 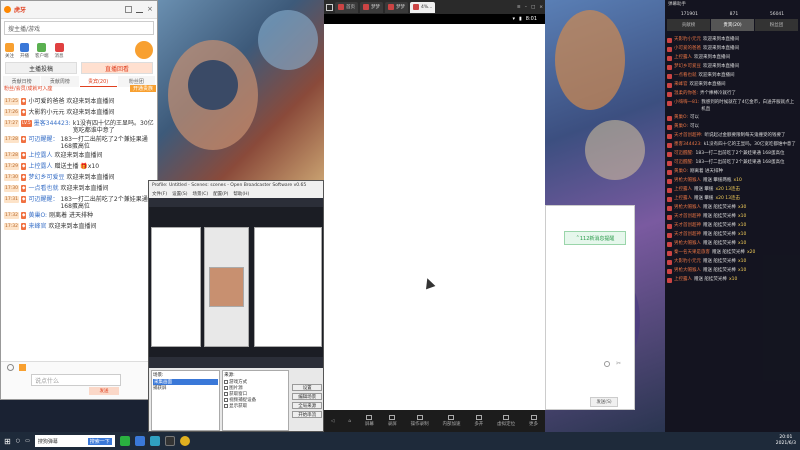 I want to click on obs-preview, so click(x=236, y=282).